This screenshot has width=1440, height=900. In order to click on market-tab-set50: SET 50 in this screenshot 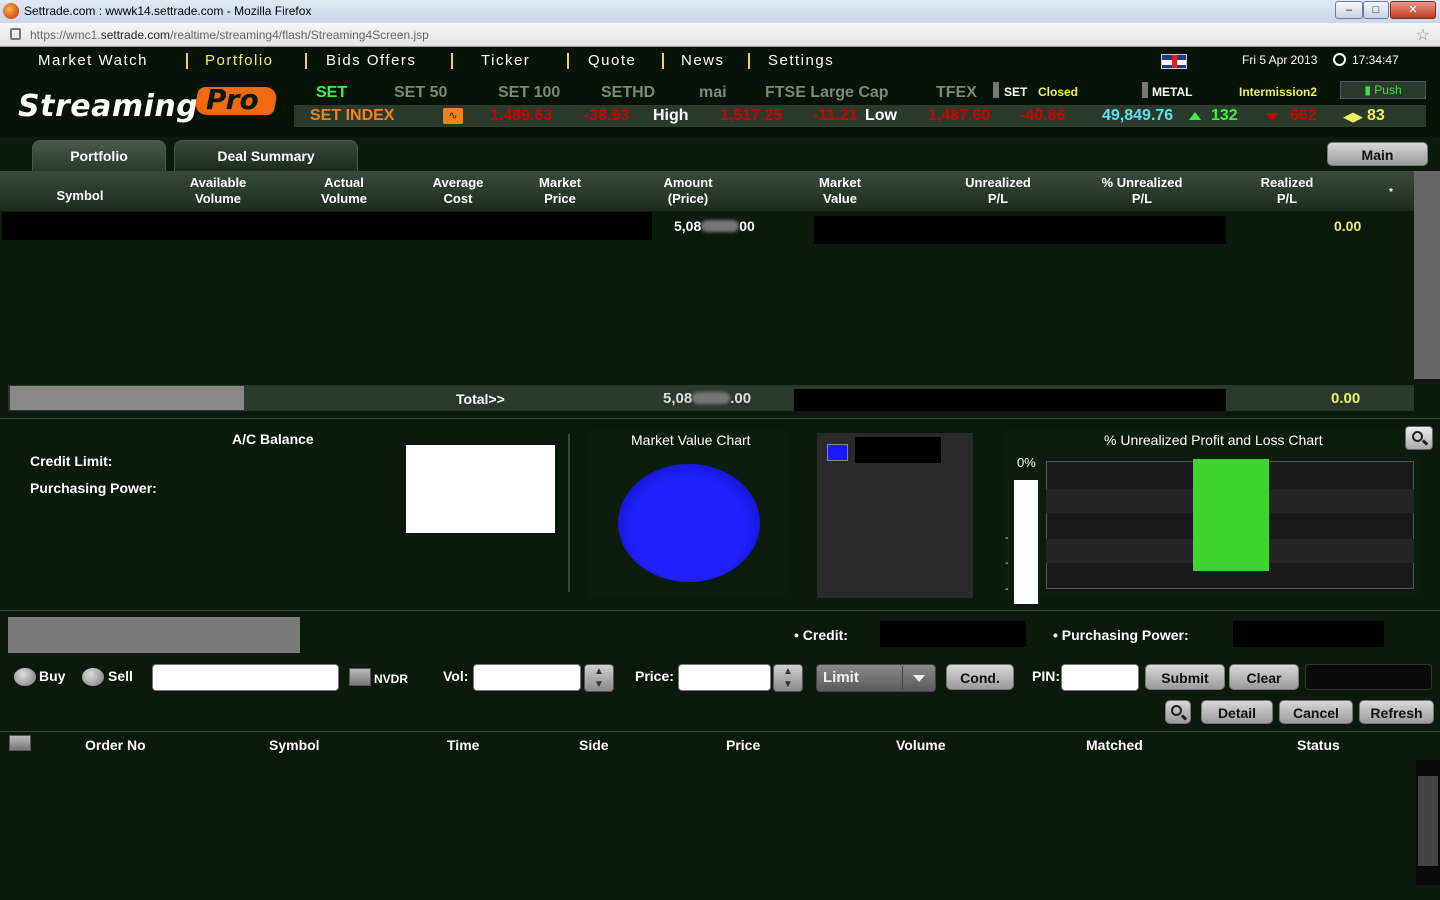, I will do `click(420, 93)`.